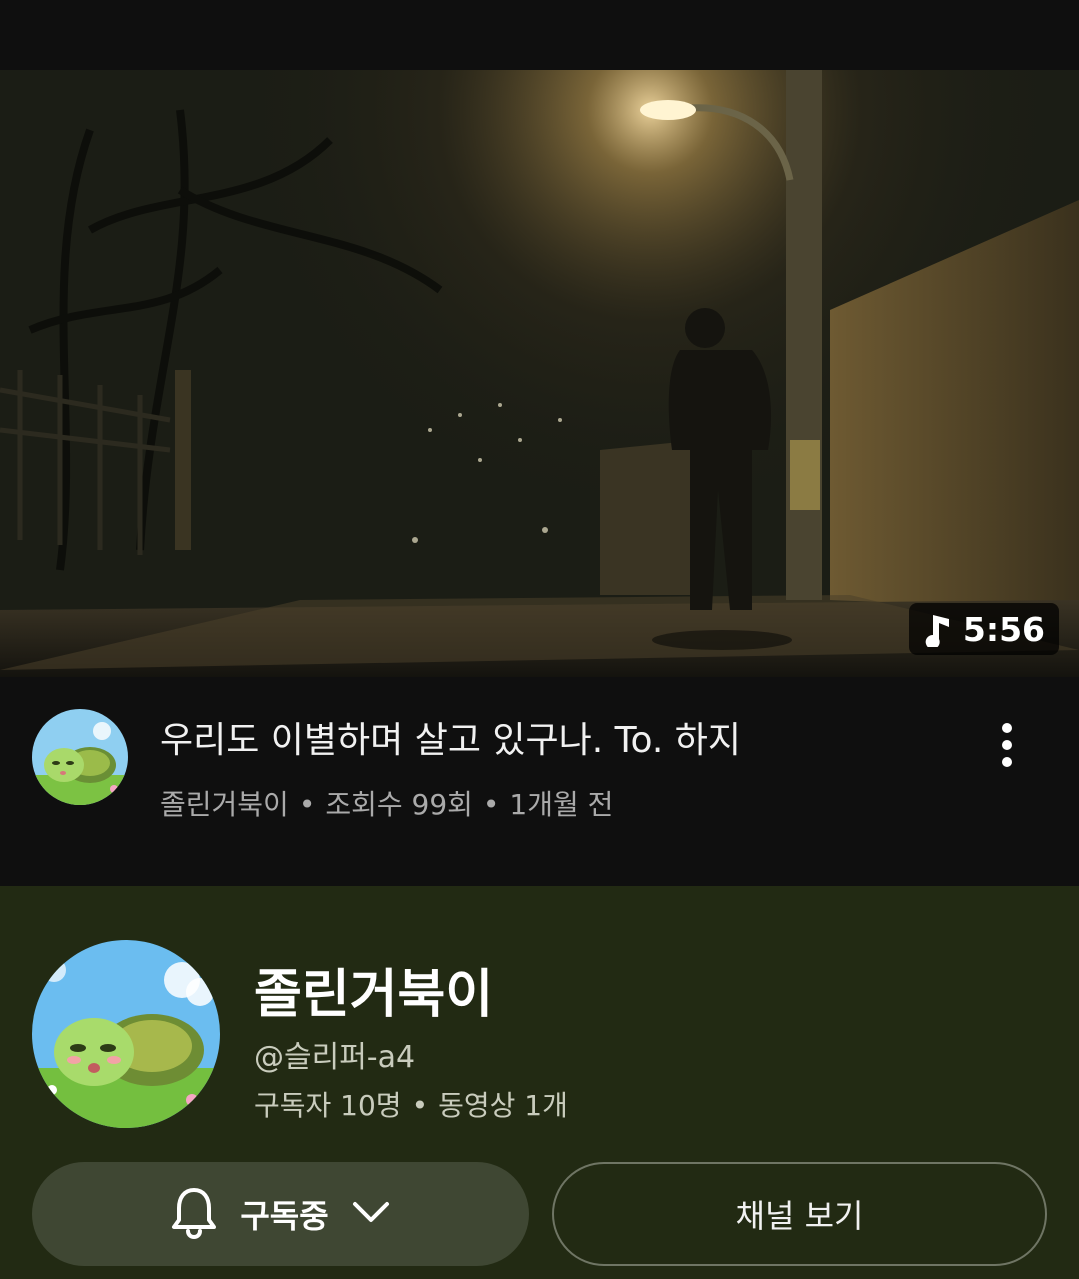  What do you see at coordinates (373, 989) in the screenshot?
I see `channel-name: 졸린거북이` at bounding box center [373, 989].